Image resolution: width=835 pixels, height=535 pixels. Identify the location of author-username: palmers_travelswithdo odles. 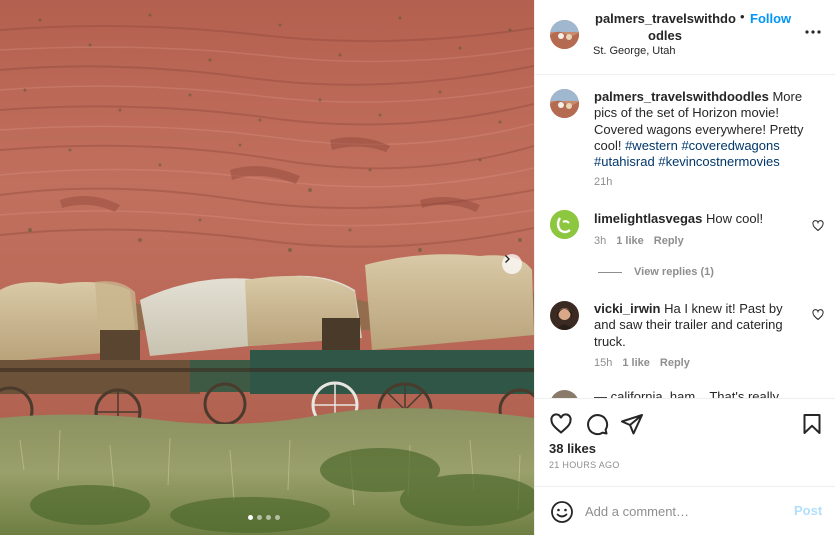
(665, 27).